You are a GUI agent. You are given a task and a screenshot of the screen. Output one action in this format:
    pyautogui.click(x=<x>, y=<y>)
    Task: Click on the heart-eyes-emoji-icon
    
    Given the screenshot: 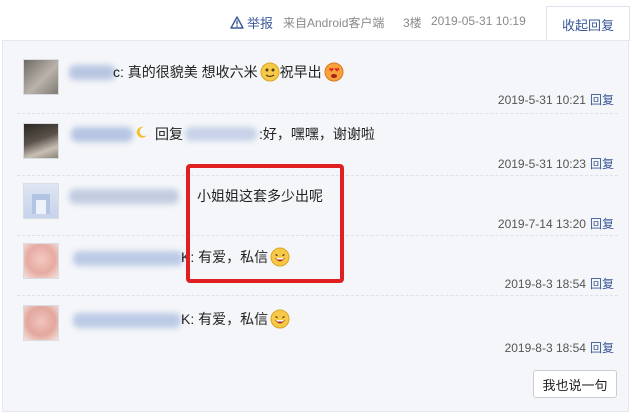 What is the action you would take?
    pyautogui.click(x=334, y=72)
    